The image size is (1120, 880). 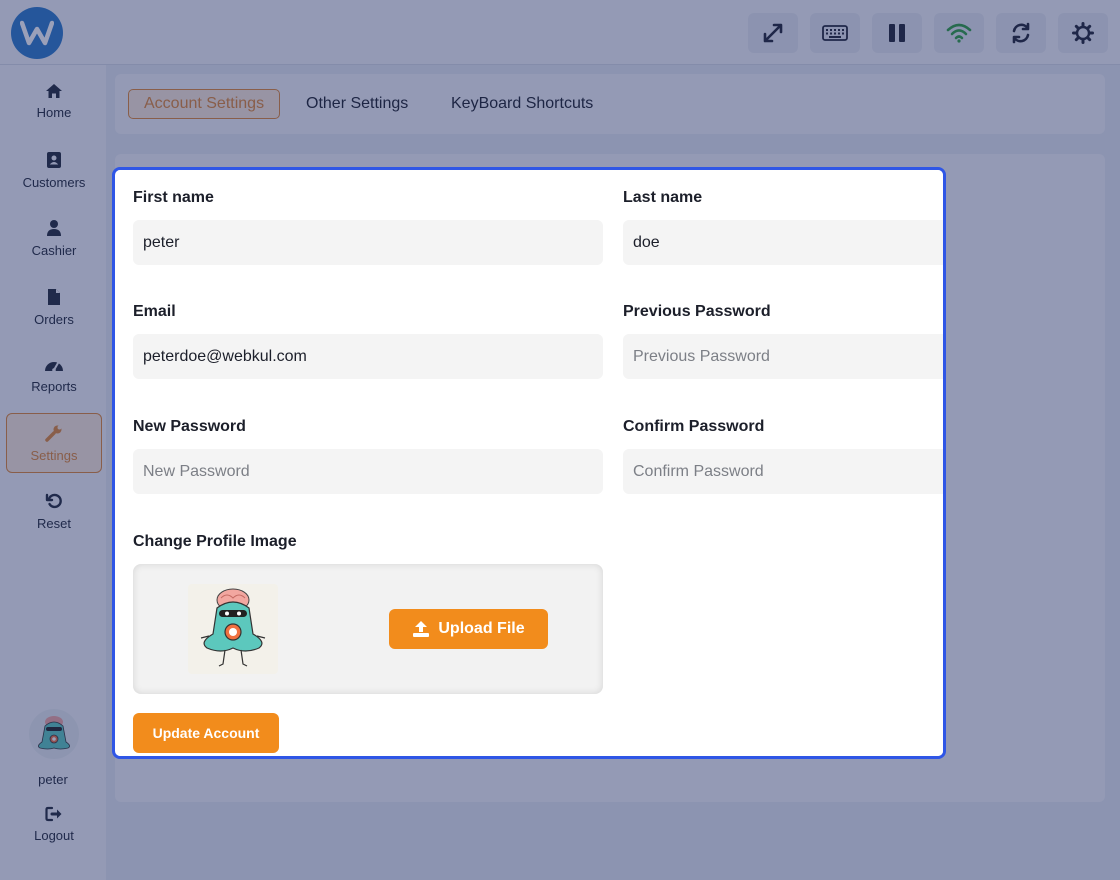 What do you see at coordinates (783, 356) in the screenshot?
I see `previous-password-input` at bounding box center [783, 356].